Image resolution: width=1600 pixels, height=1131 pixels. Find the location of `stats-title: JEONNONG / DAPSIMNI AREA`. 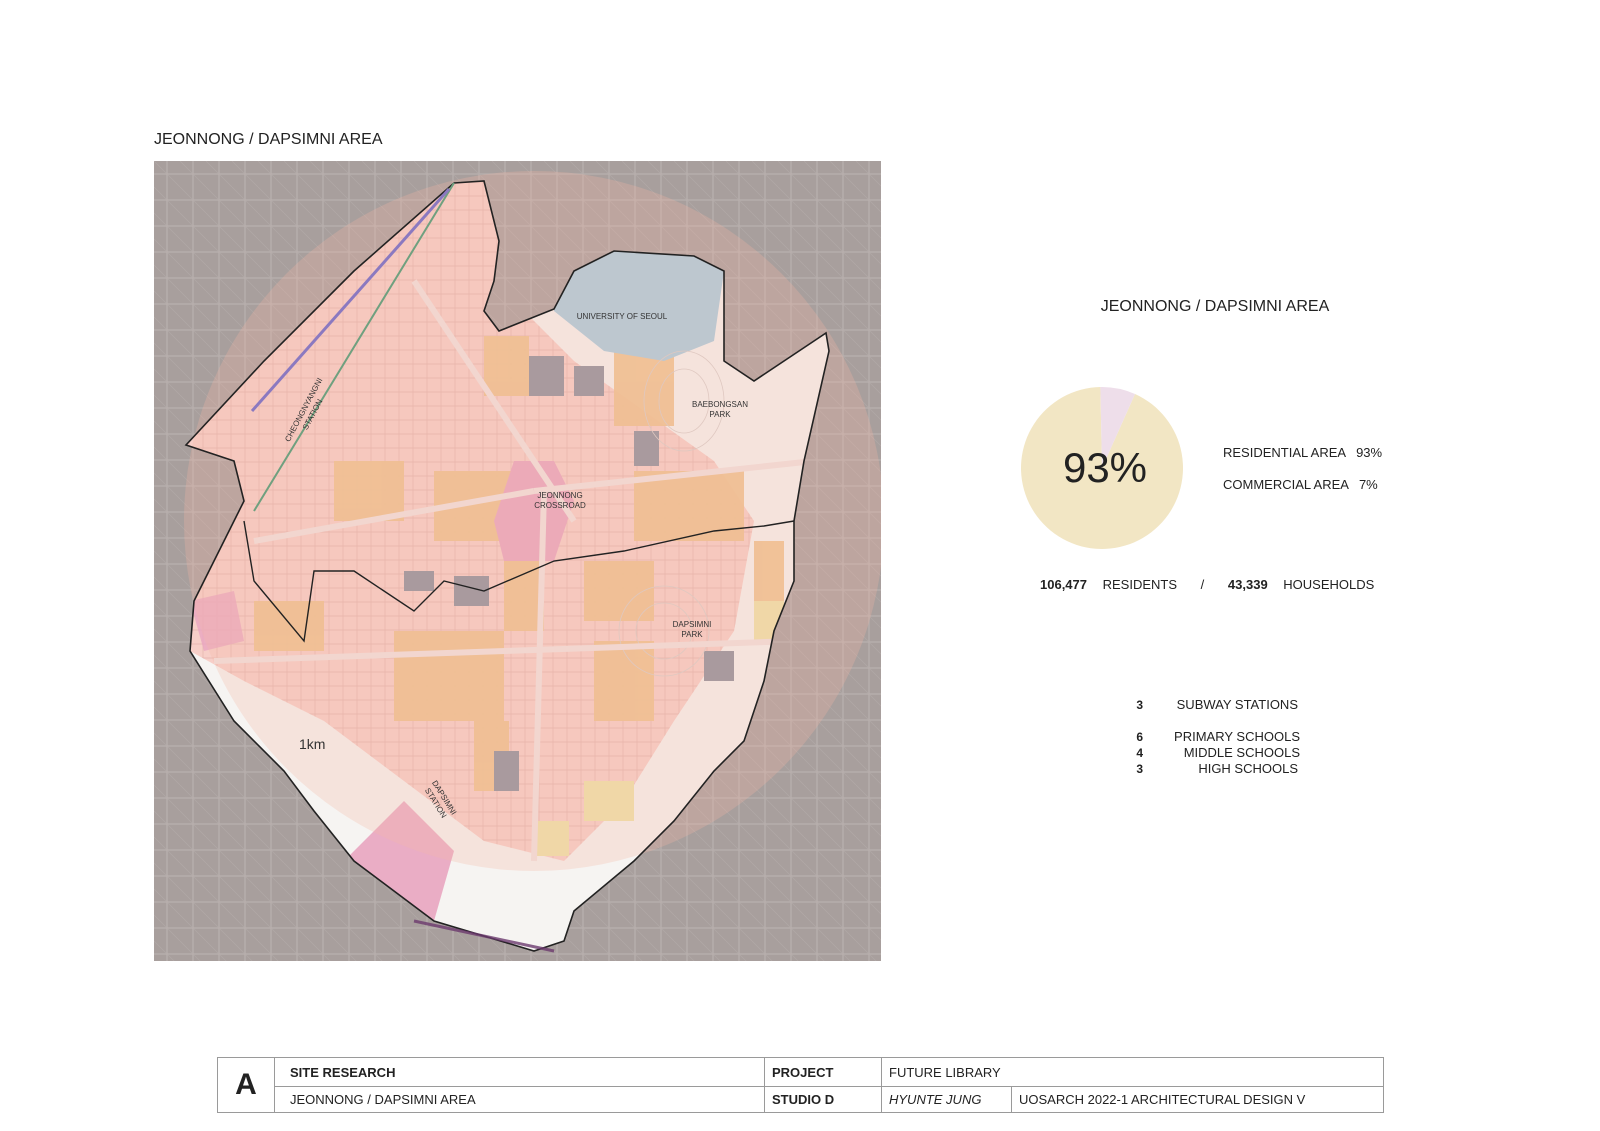

stats-title: JEONNONG / DAPSIMNI AREA is located at coordinates (1215, 306).